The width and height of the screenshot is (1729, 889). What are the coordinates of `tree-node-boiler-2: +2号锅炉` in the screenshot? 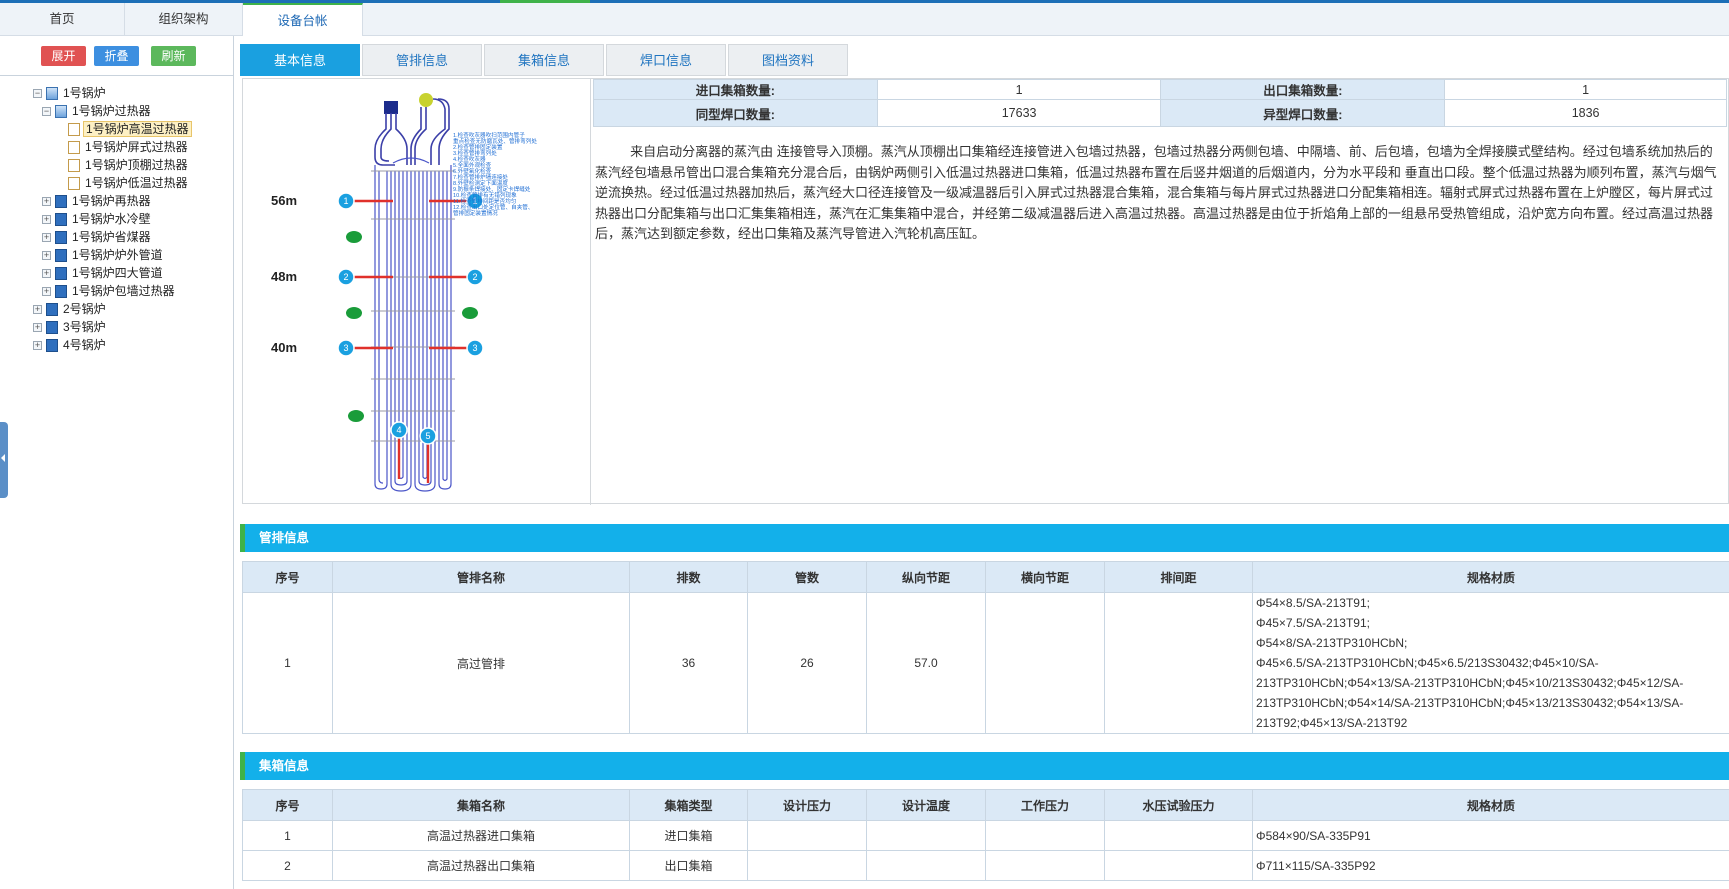 It's located at (70, 309).